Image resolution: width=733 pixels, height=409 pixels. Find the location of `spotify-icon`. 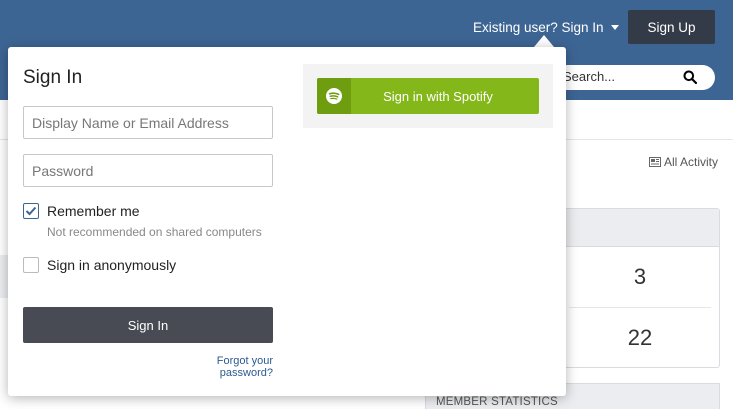

spotify-icon is located at coordinates (334, 96).